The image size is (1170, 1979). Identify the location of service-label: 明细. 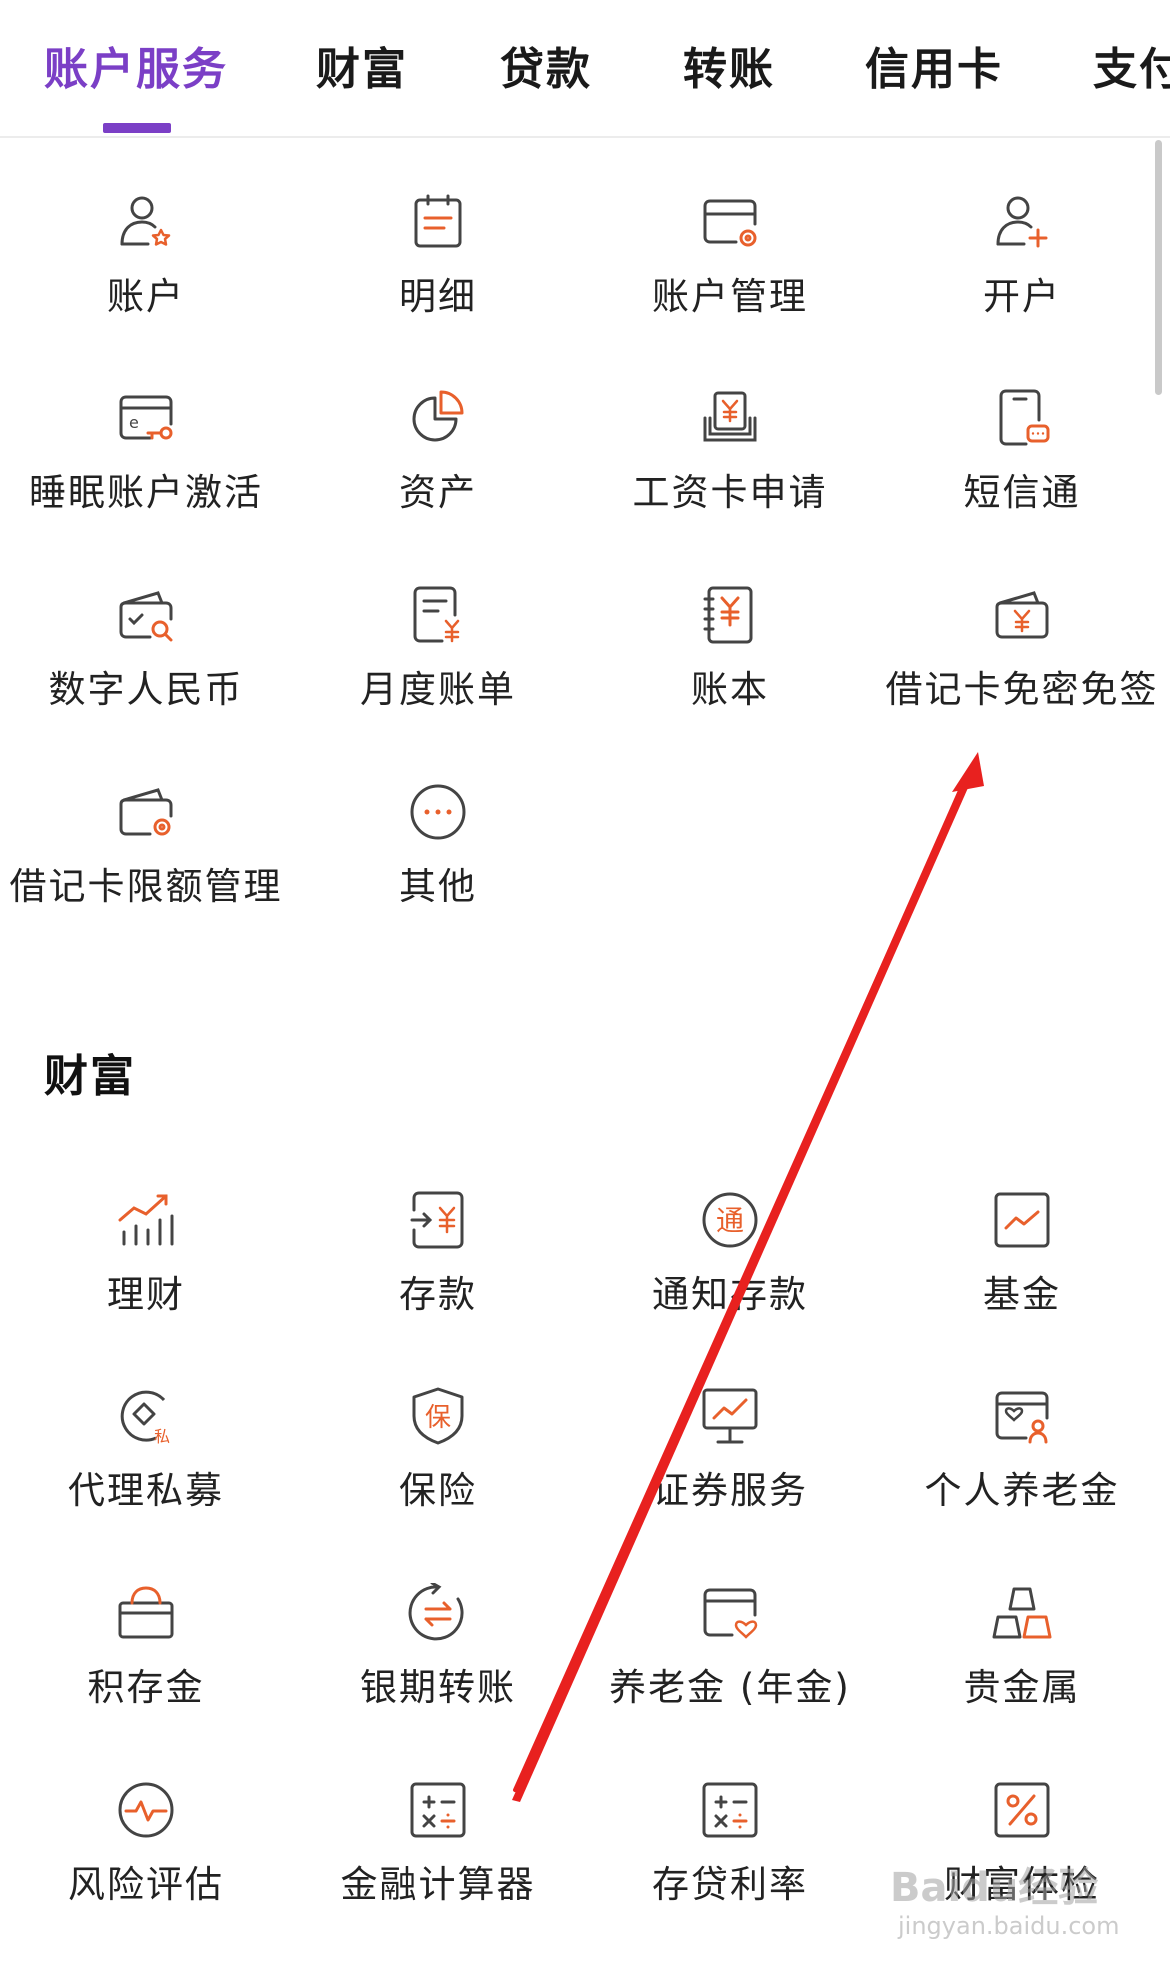
(438, 296).